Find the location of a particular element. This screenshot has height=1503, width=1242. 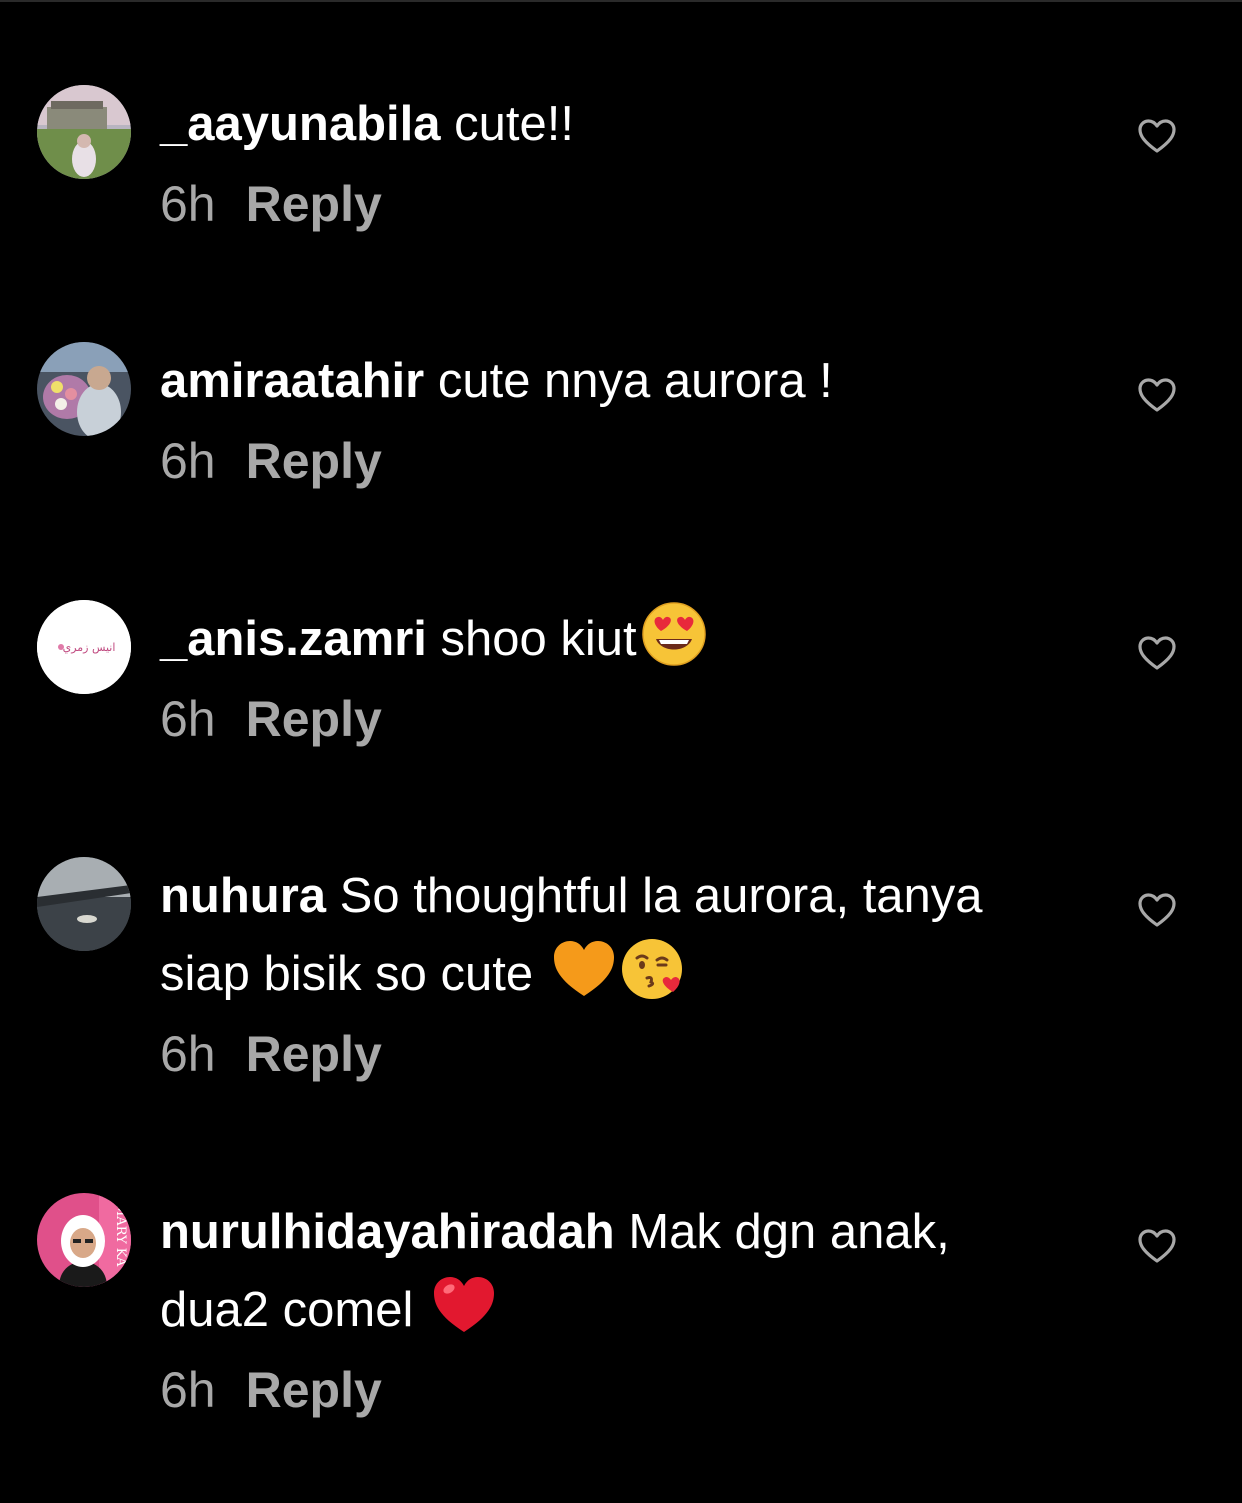

orange-heart-emoji-icon is located at coordinates (583, 968).